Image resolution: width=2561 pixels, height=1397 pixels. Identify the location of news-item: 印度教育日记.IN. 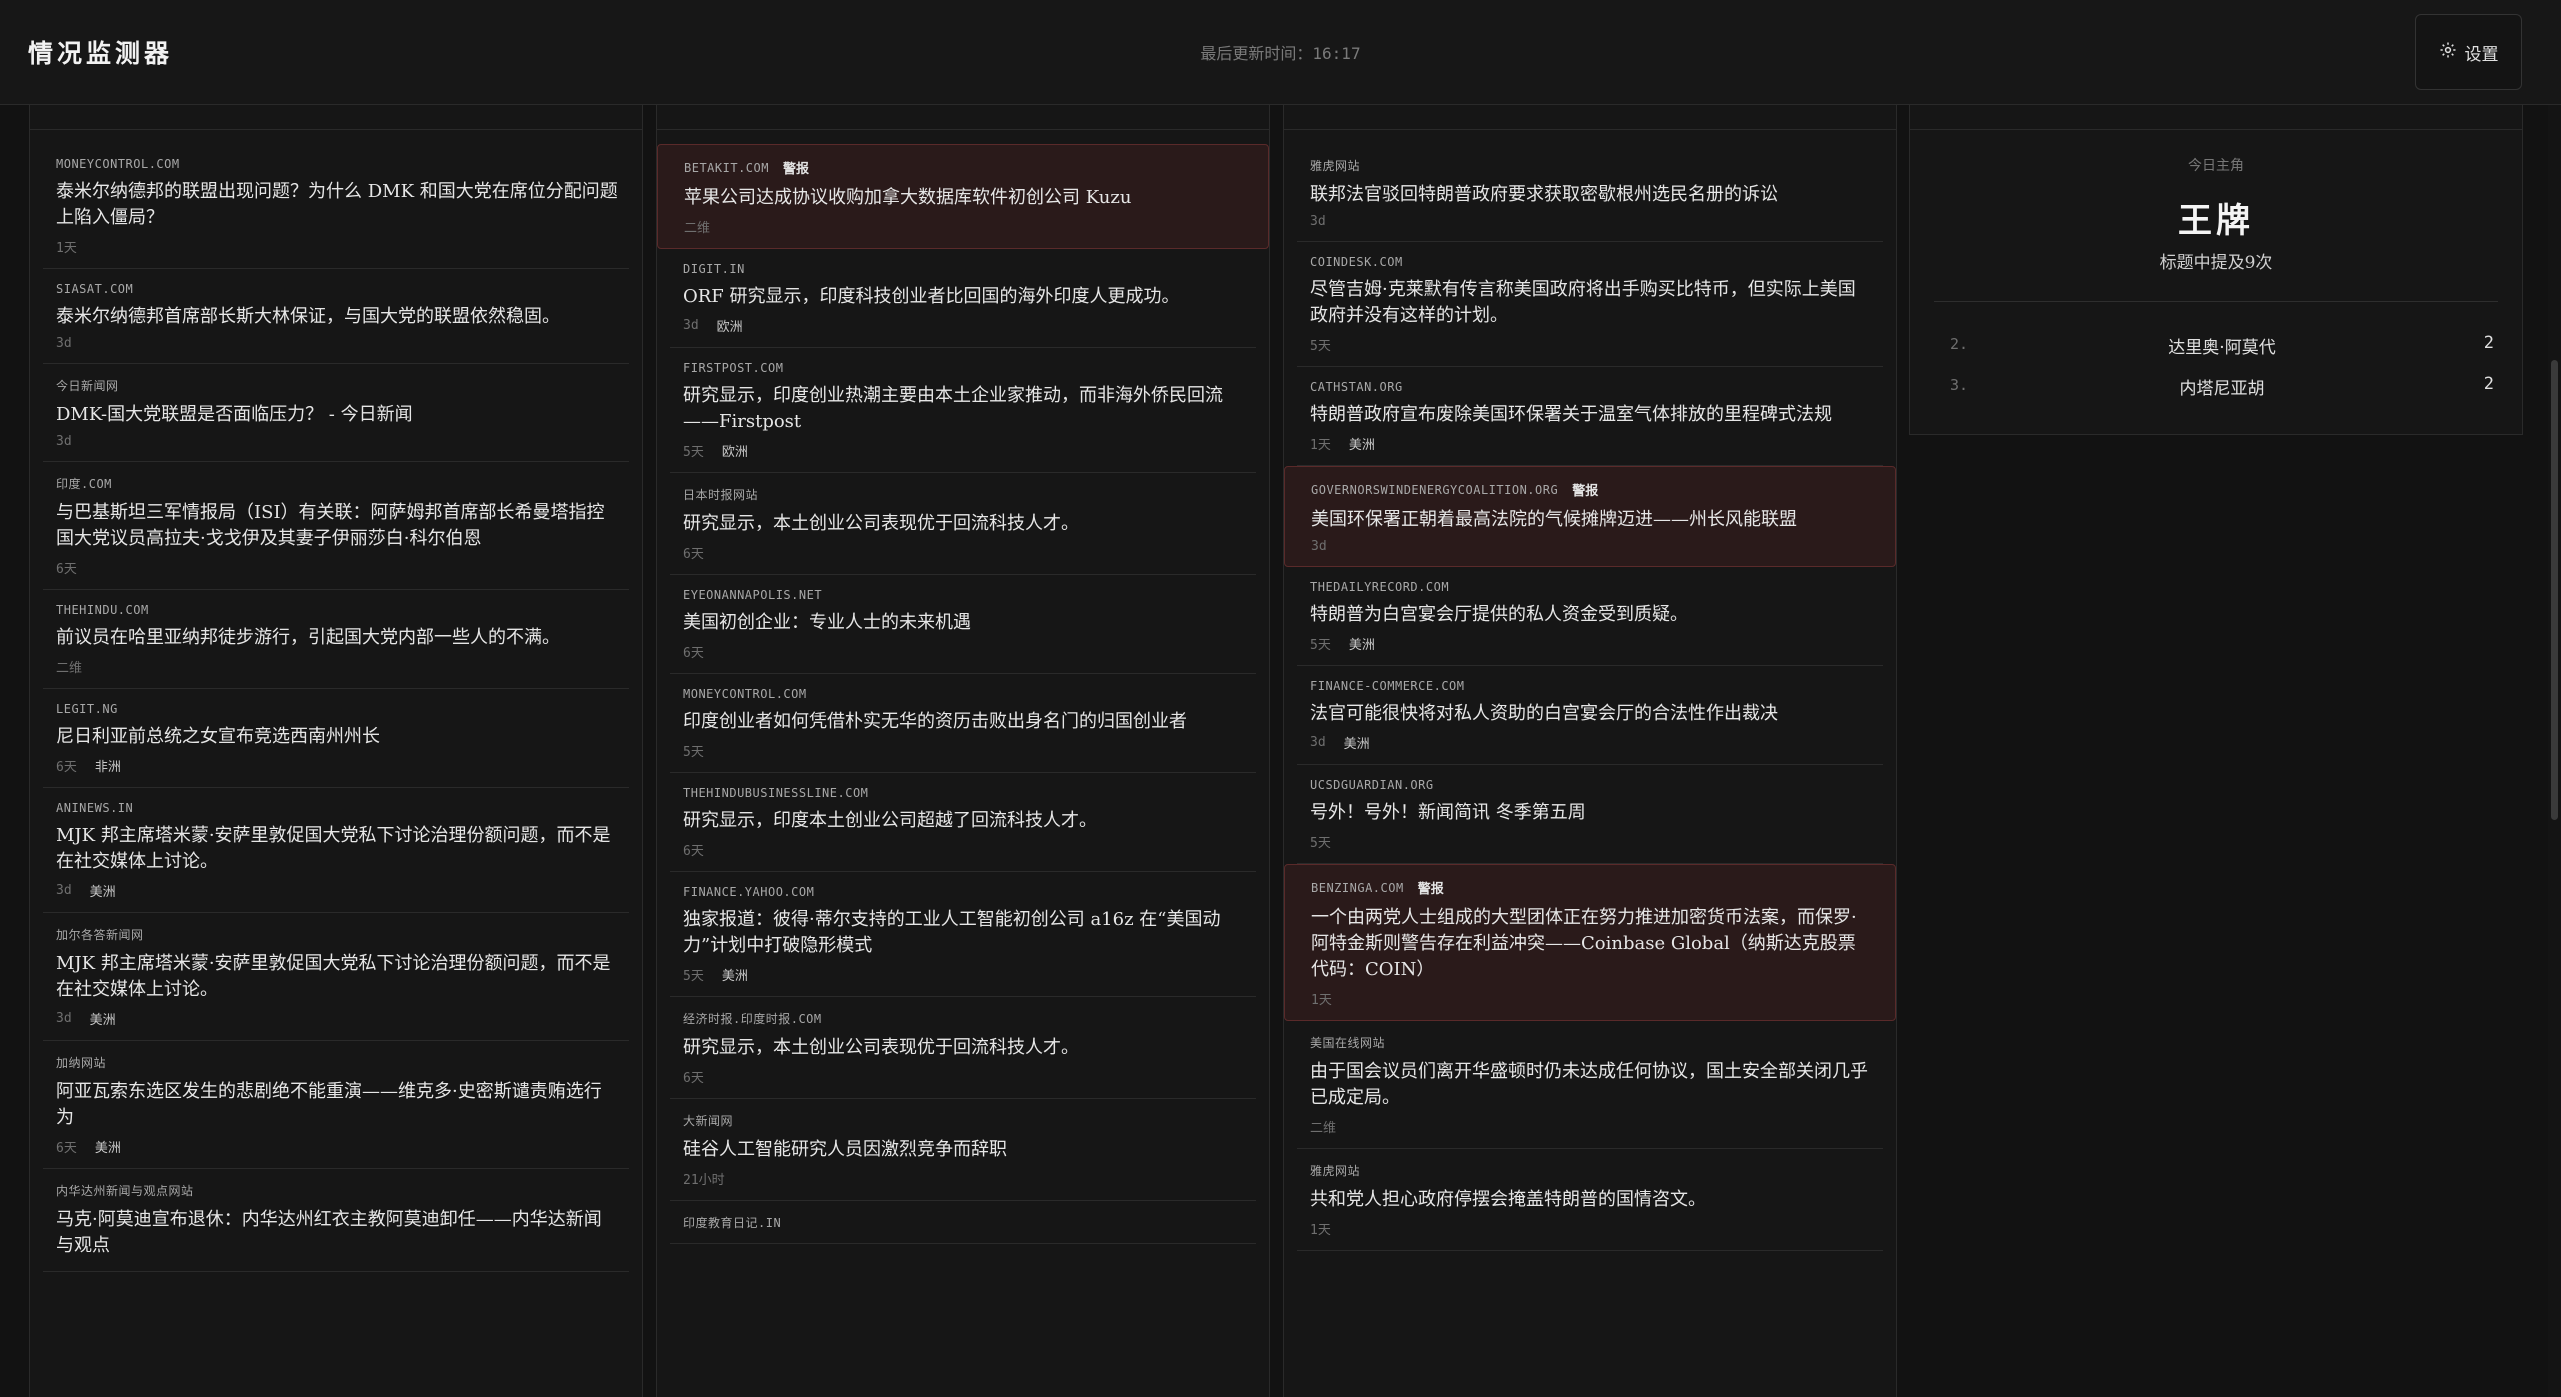
(963, 1222).